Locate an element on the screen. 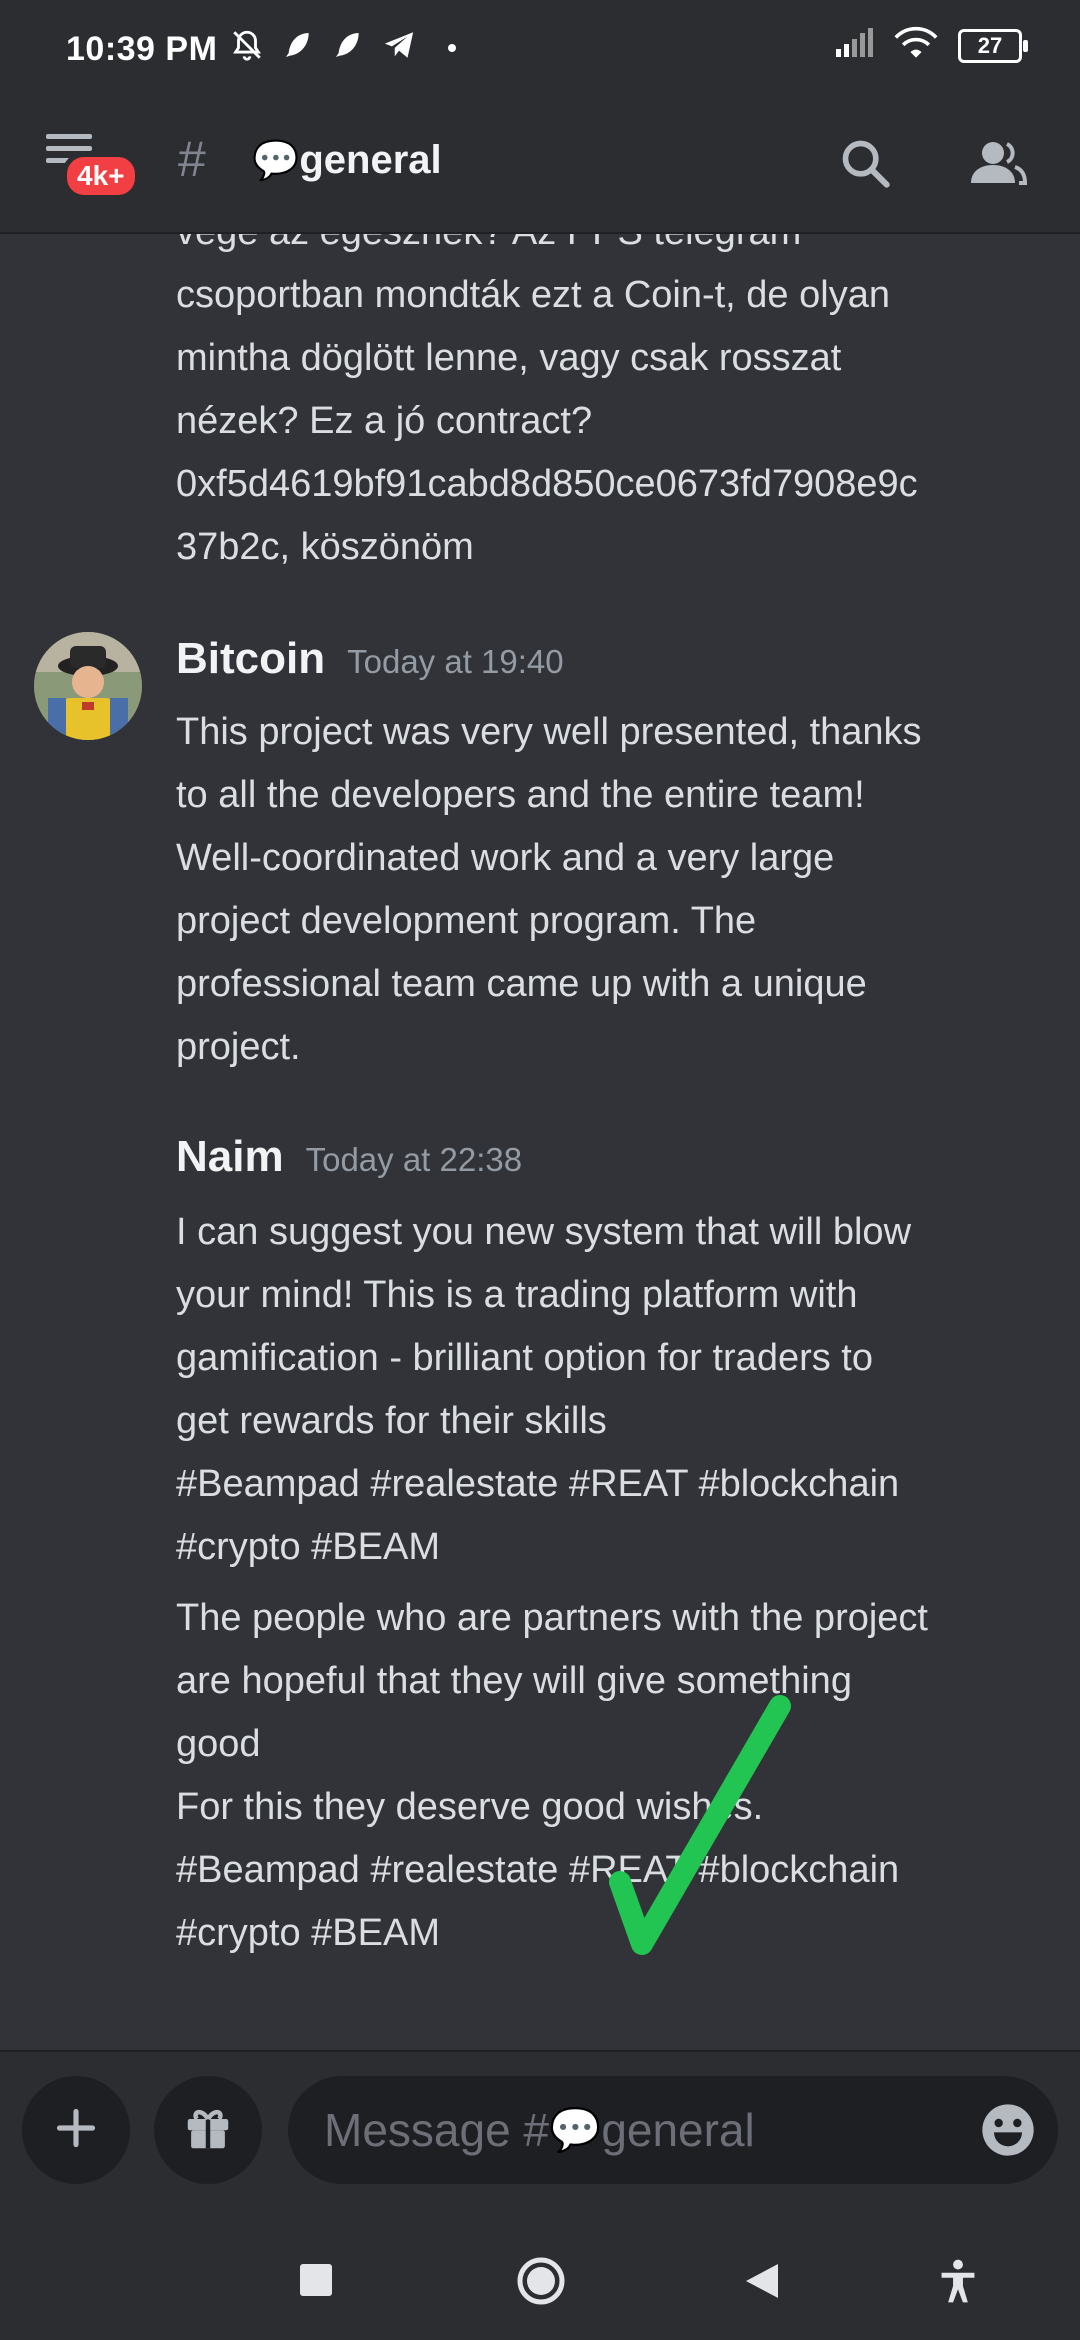 The image size is (1080, 2340). message-line: #Beampad #realestate #REAT #blockchain is located at coordinates (538, 1484).